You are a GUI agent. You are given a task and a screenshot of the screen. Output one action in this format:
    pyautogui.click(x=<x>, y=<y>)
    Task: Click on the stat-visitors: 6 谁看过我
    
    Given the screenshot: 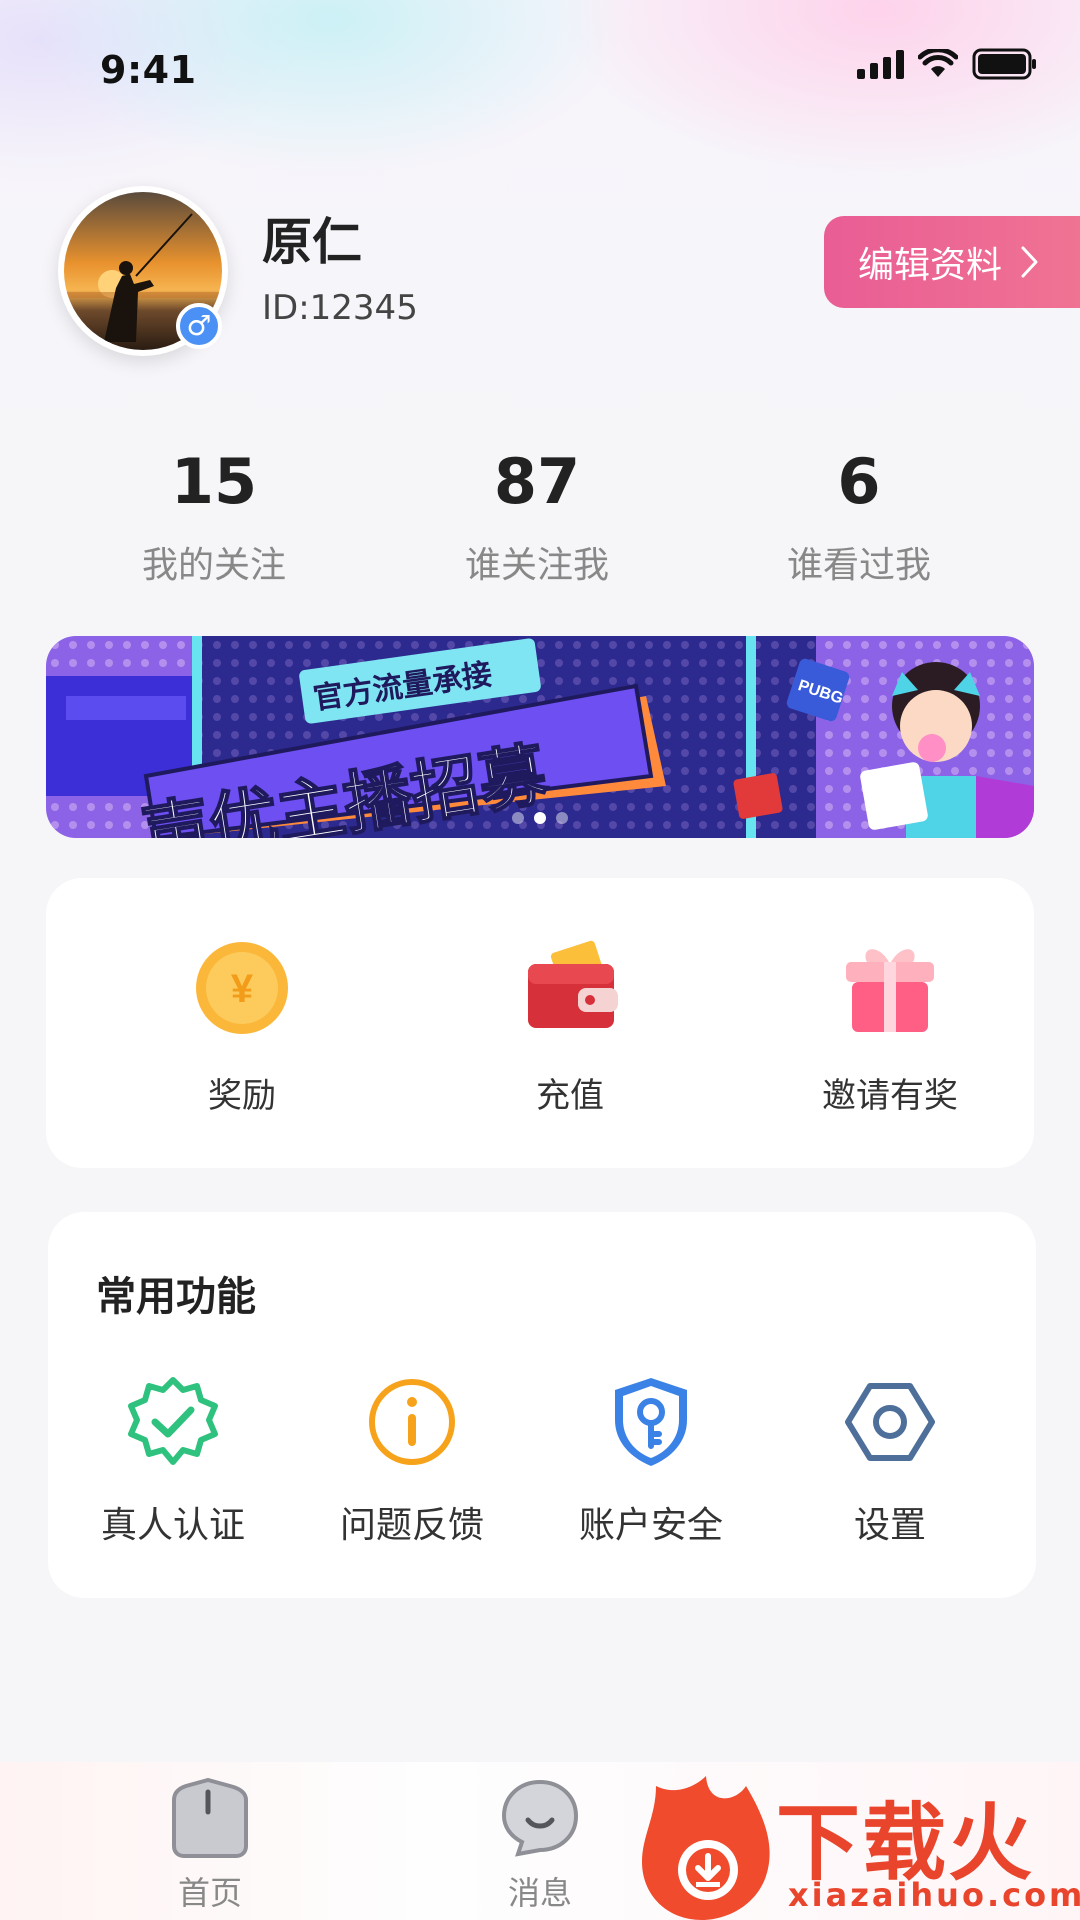 What is the action you would take?
    pyautogui.click(x=859, y=517)
    